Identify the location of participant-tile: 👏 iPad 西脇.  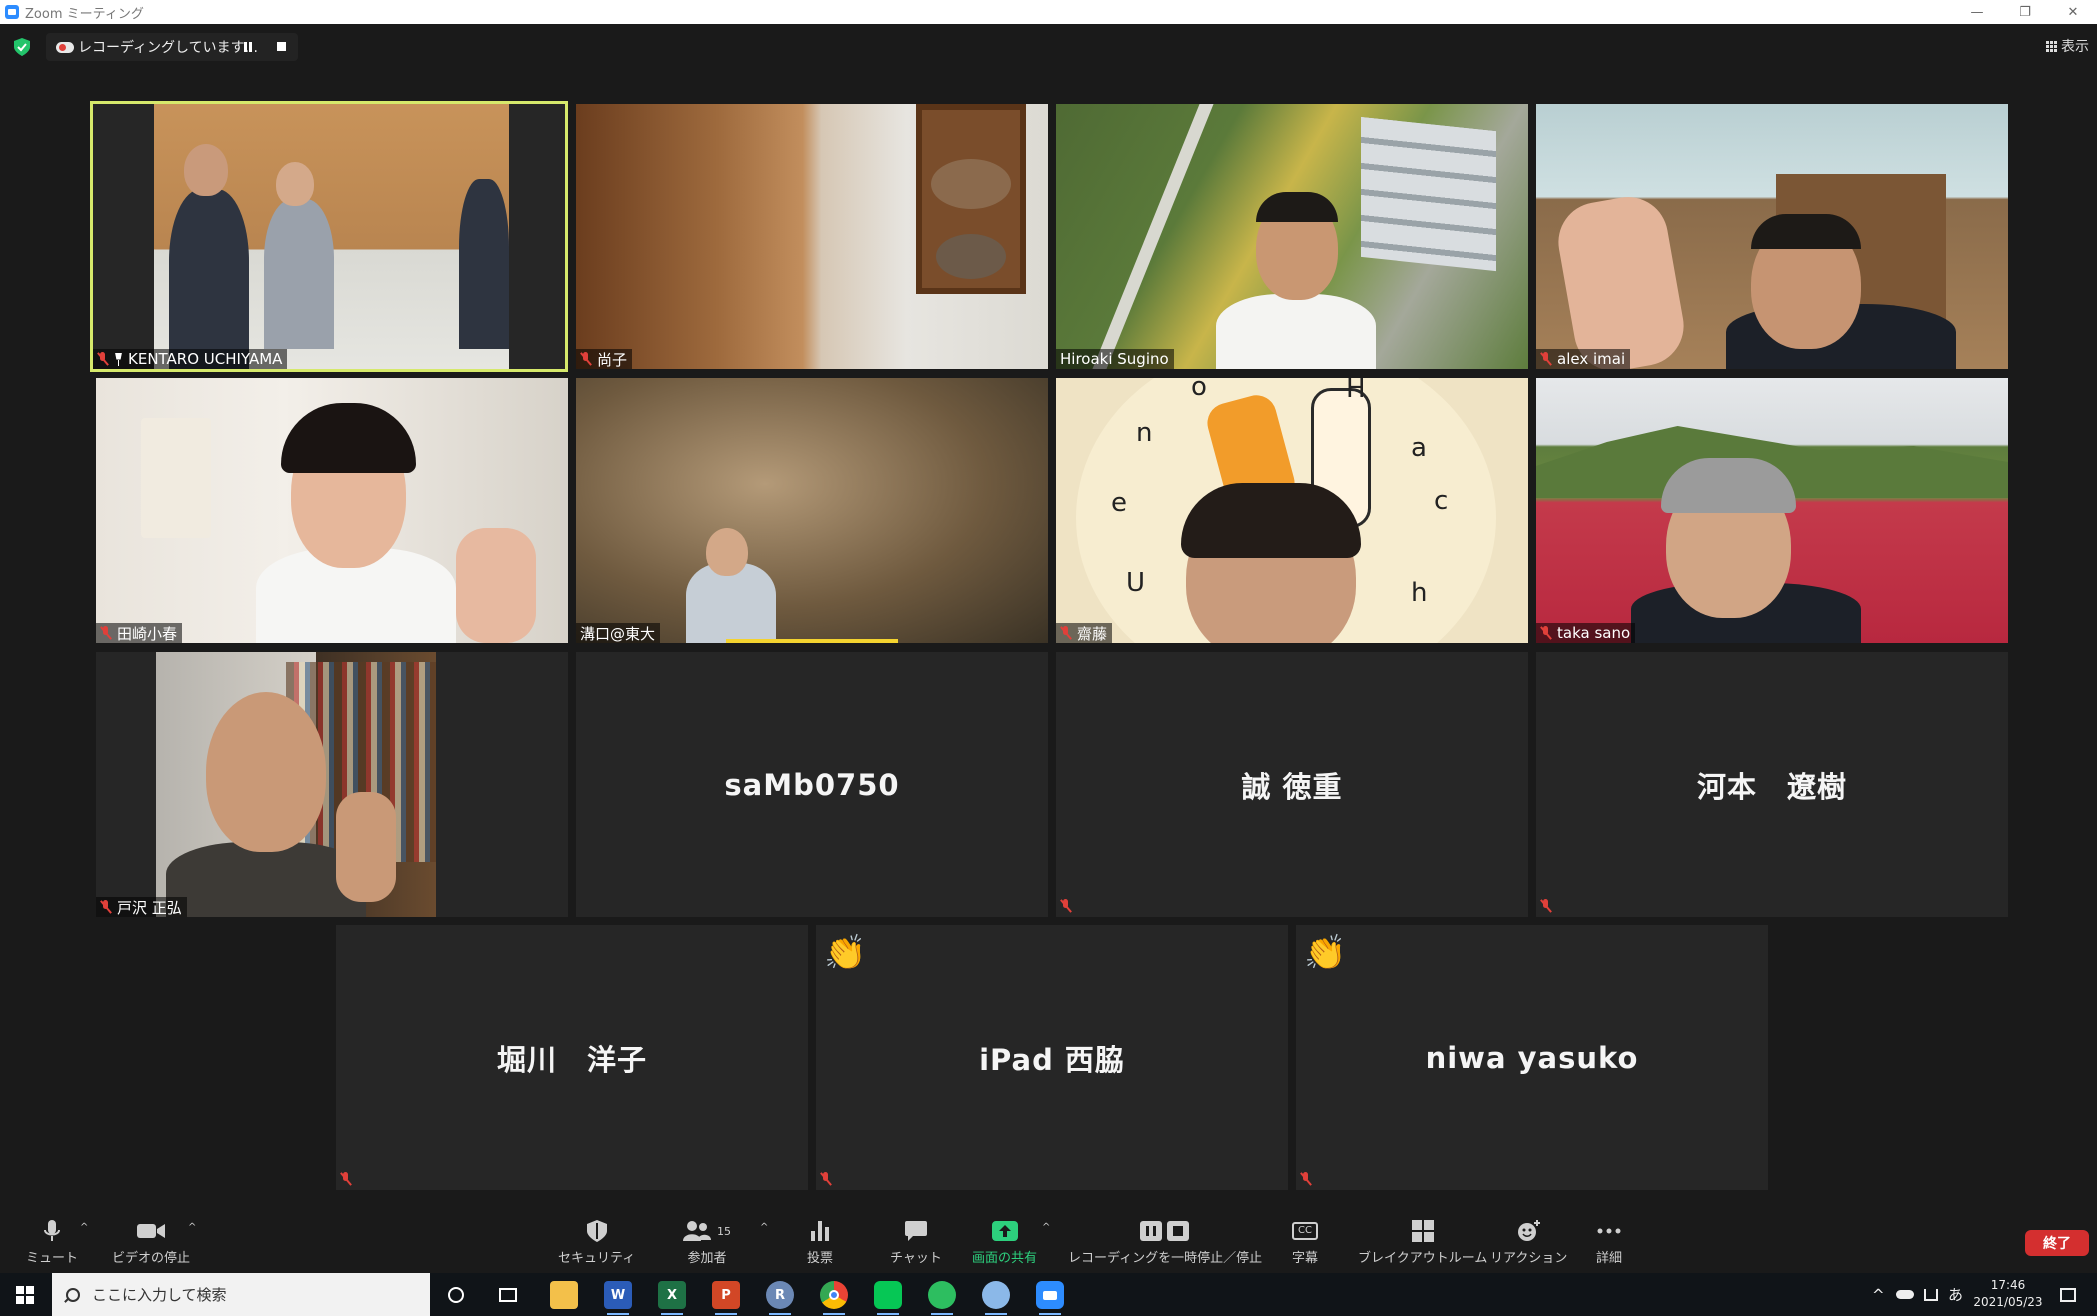
(1052, 1057).